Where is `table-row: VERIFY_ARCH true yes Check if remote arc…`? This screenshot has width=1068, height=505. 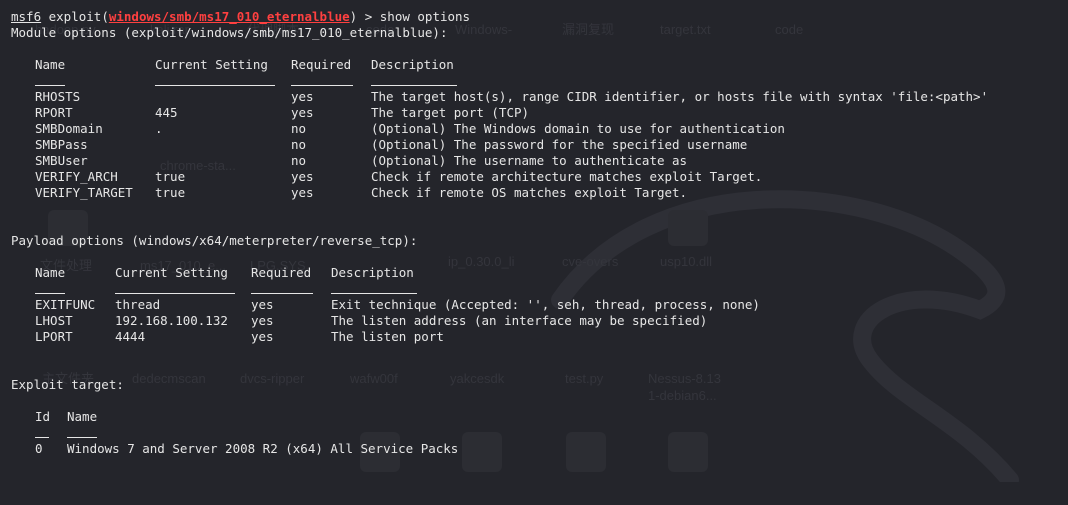
table-row: VERIFY_ARCH true yes Check if remote arc… is located at coordinates (536, 177).